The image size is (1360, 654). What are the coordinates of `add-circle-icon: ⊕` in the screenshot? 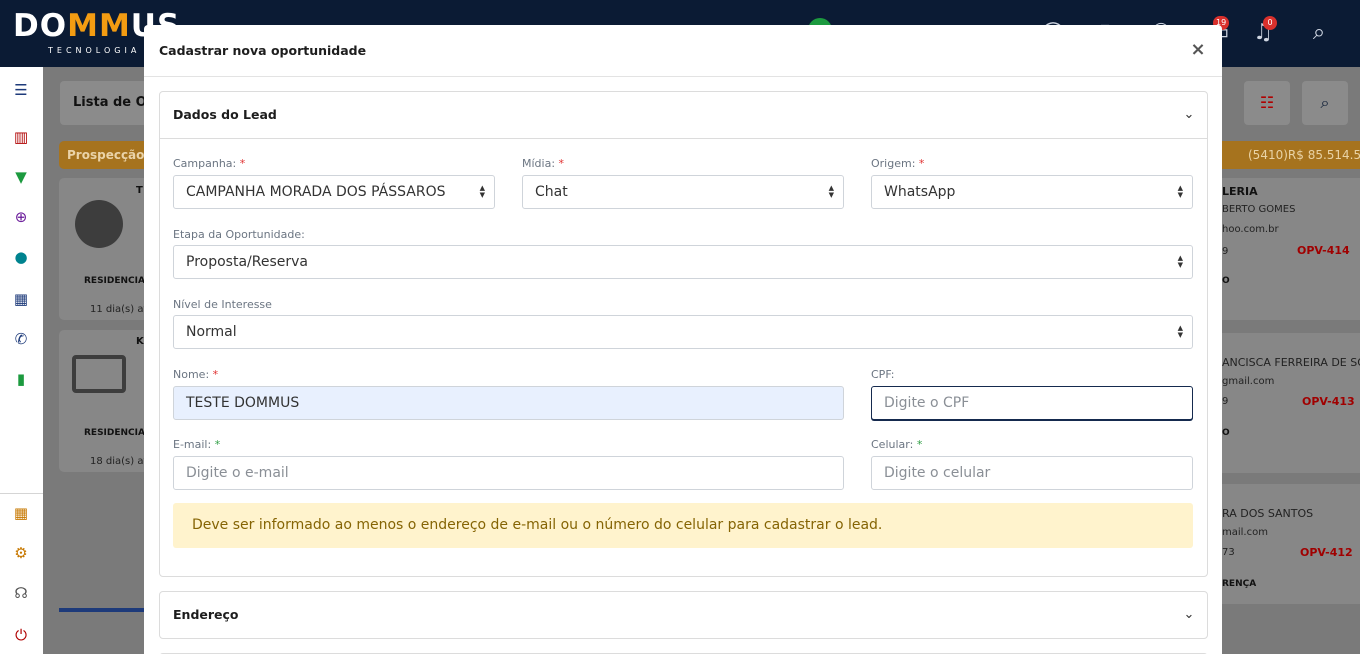 It's located at (21, 217).